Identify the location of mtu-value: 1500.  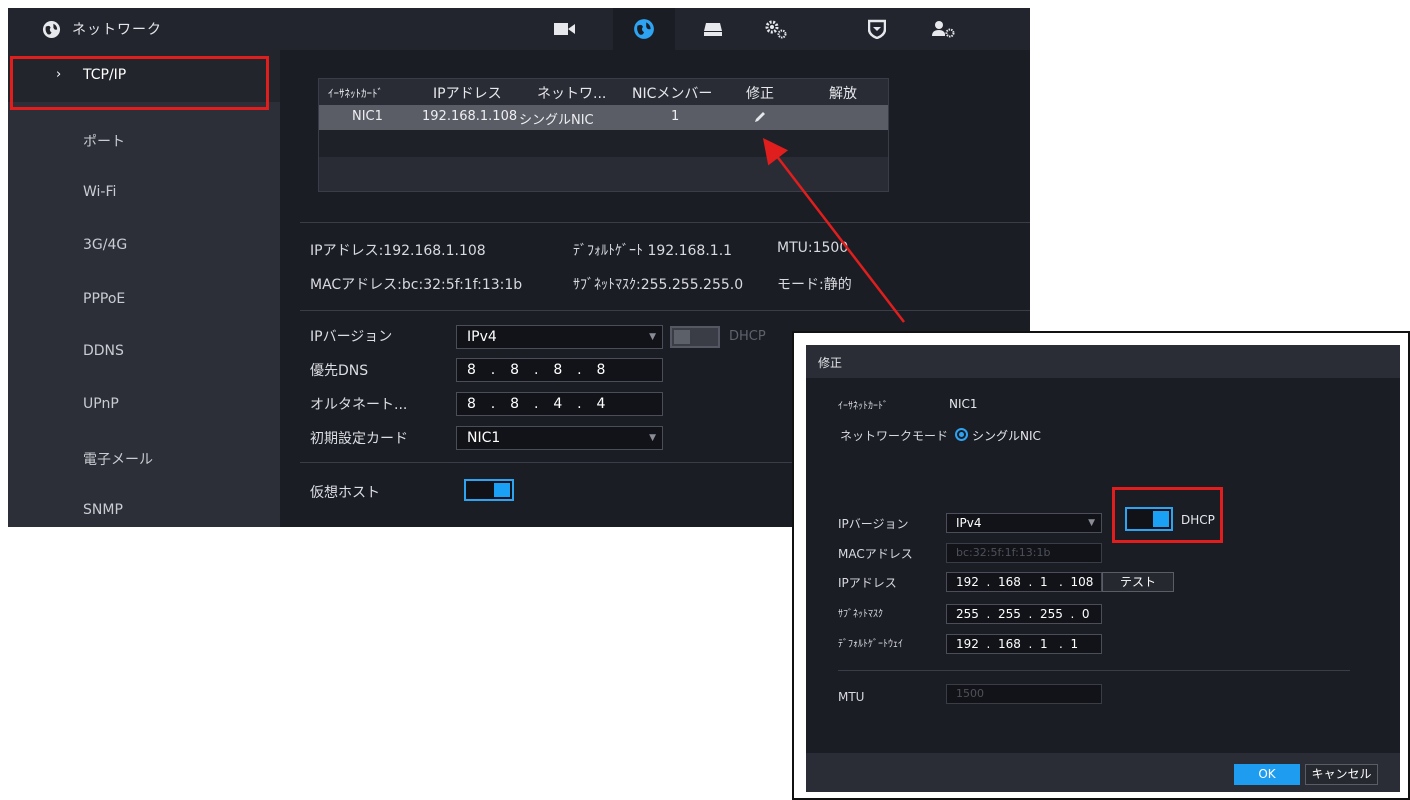
(970, 693).